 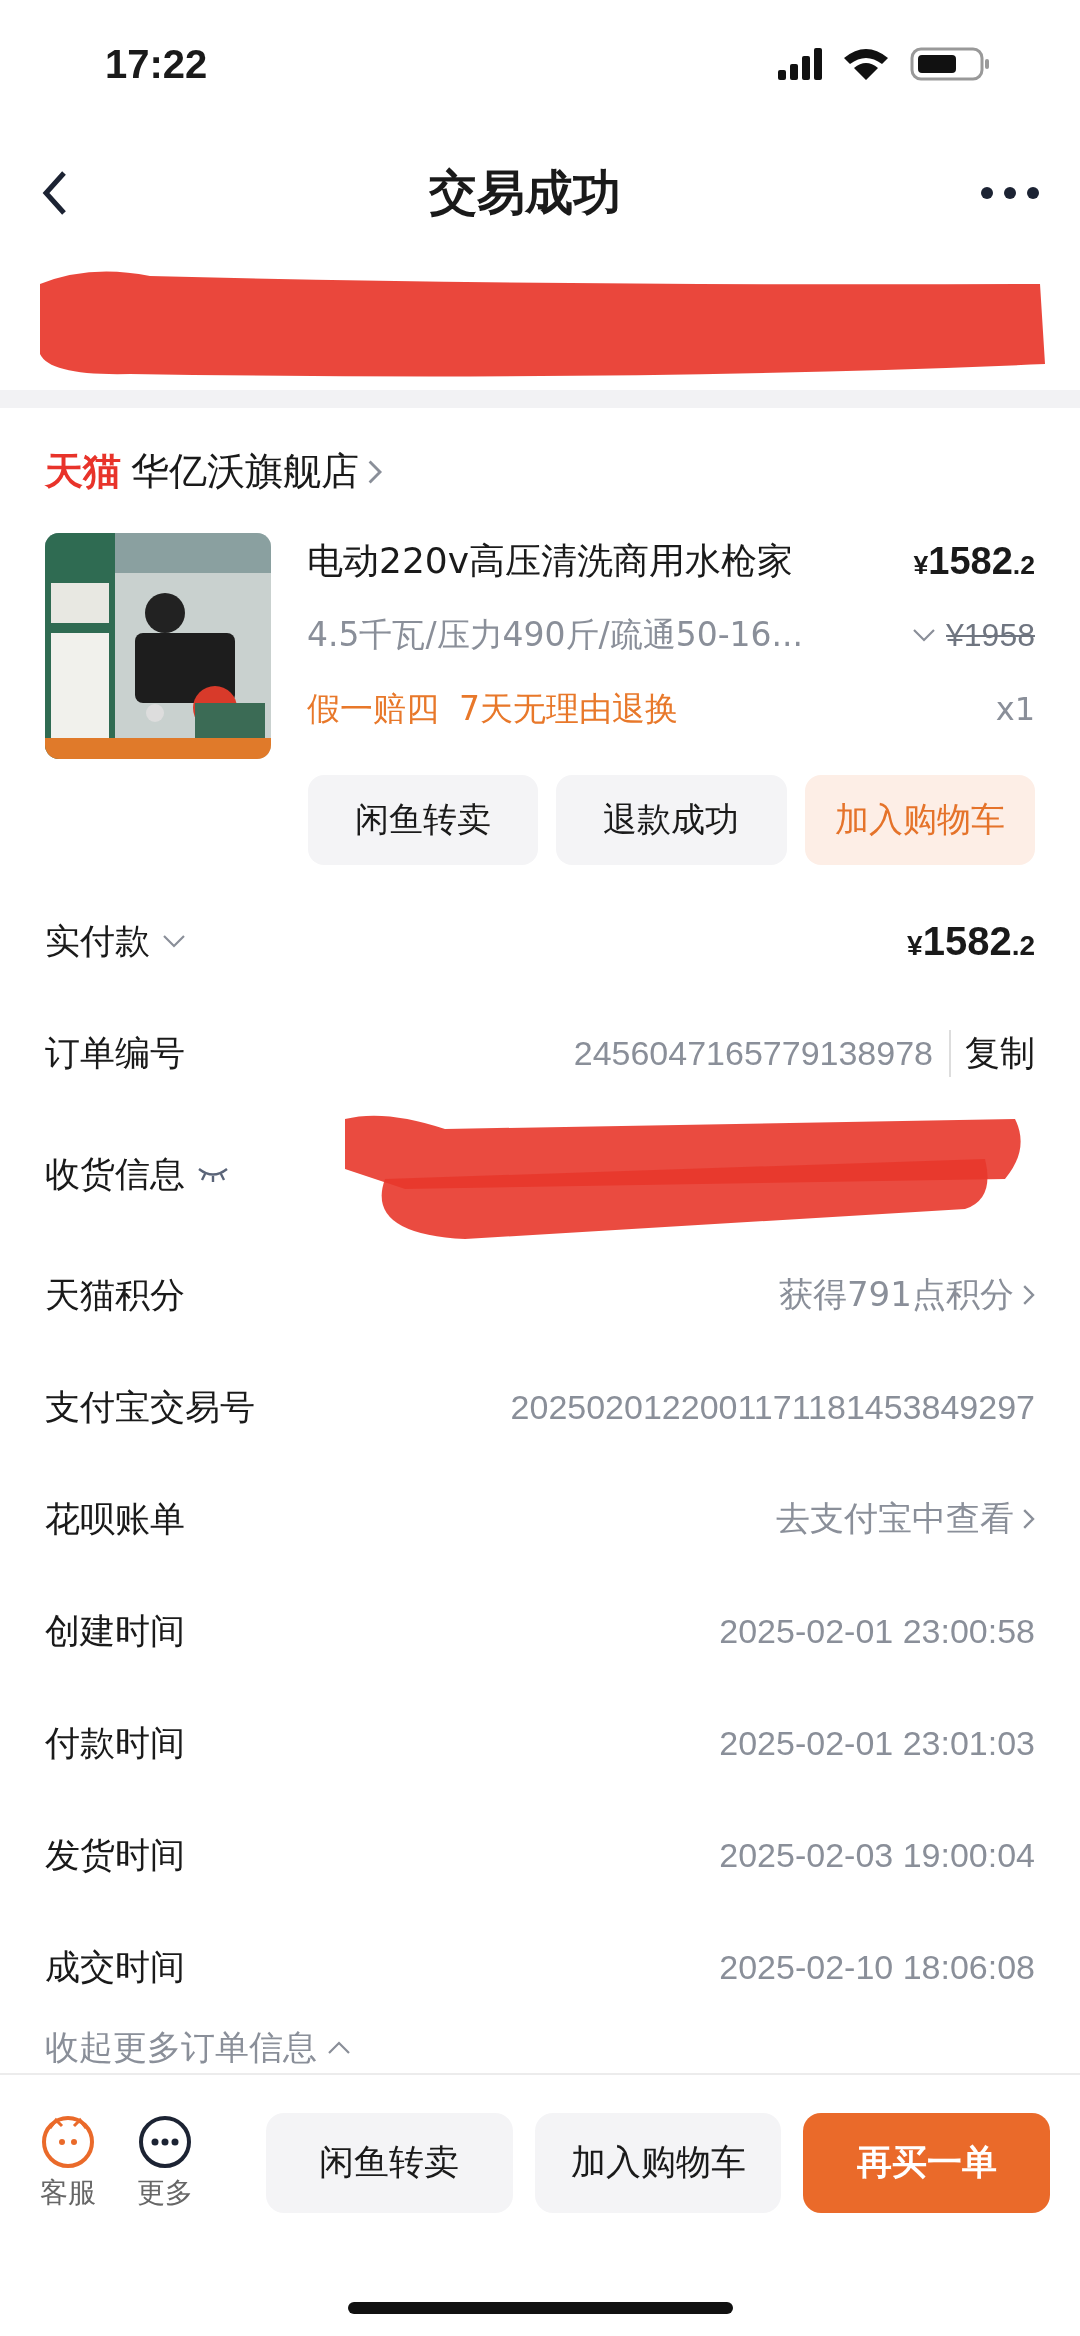 I want to click on copy-button: 复制, so click(x=992, y=1053).